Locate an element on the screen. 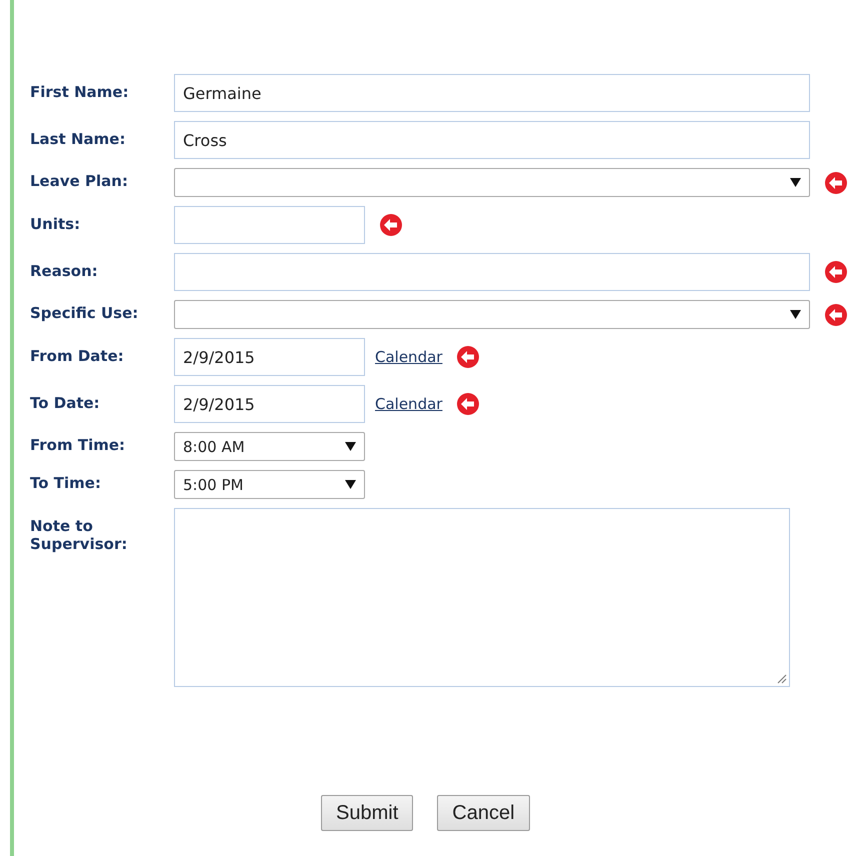  form-button: Cancel is located at coordinates (483, 813).